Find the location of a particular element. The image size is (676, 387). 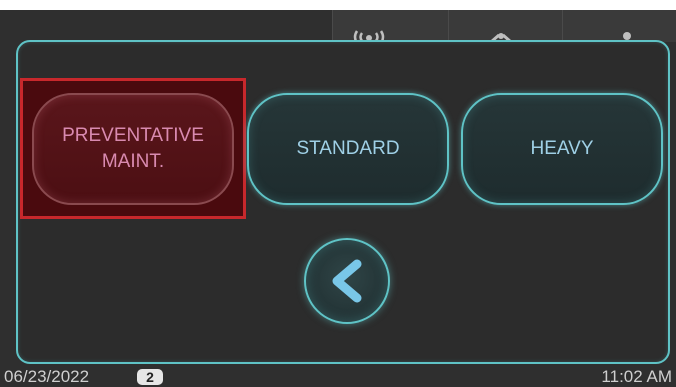

back-button is located at coordinates (347, 281).